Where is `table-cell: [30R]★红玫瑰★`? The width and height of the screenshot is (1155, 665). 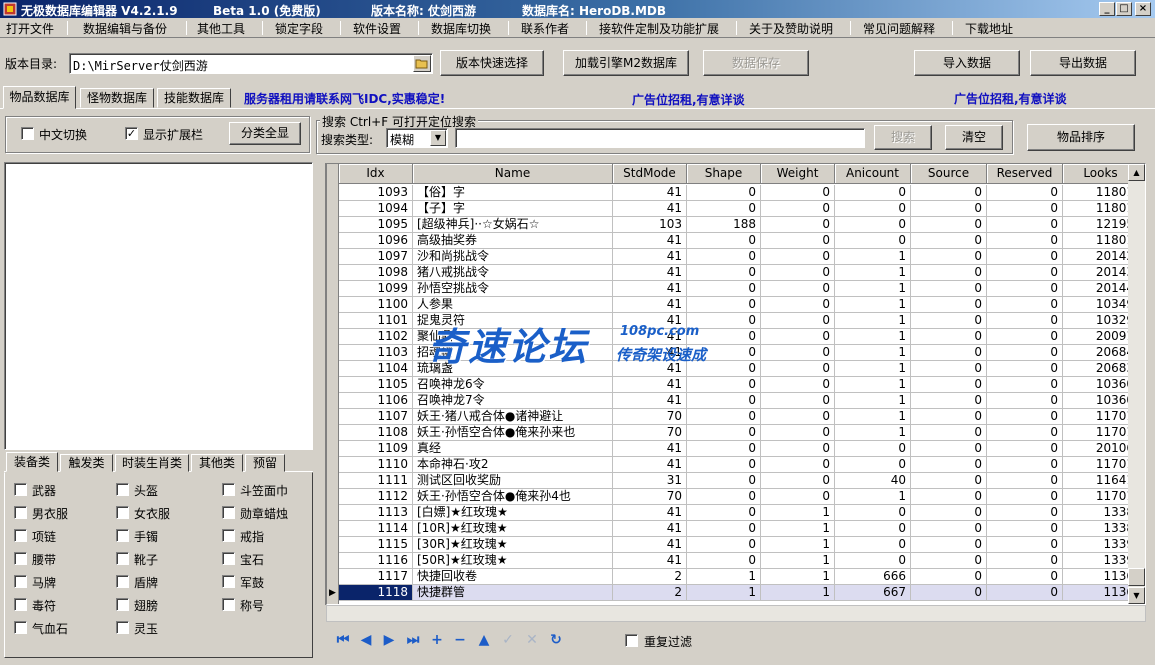 table-cell: [30R]★红玫瑰★ is located at coordinates (513, 545).